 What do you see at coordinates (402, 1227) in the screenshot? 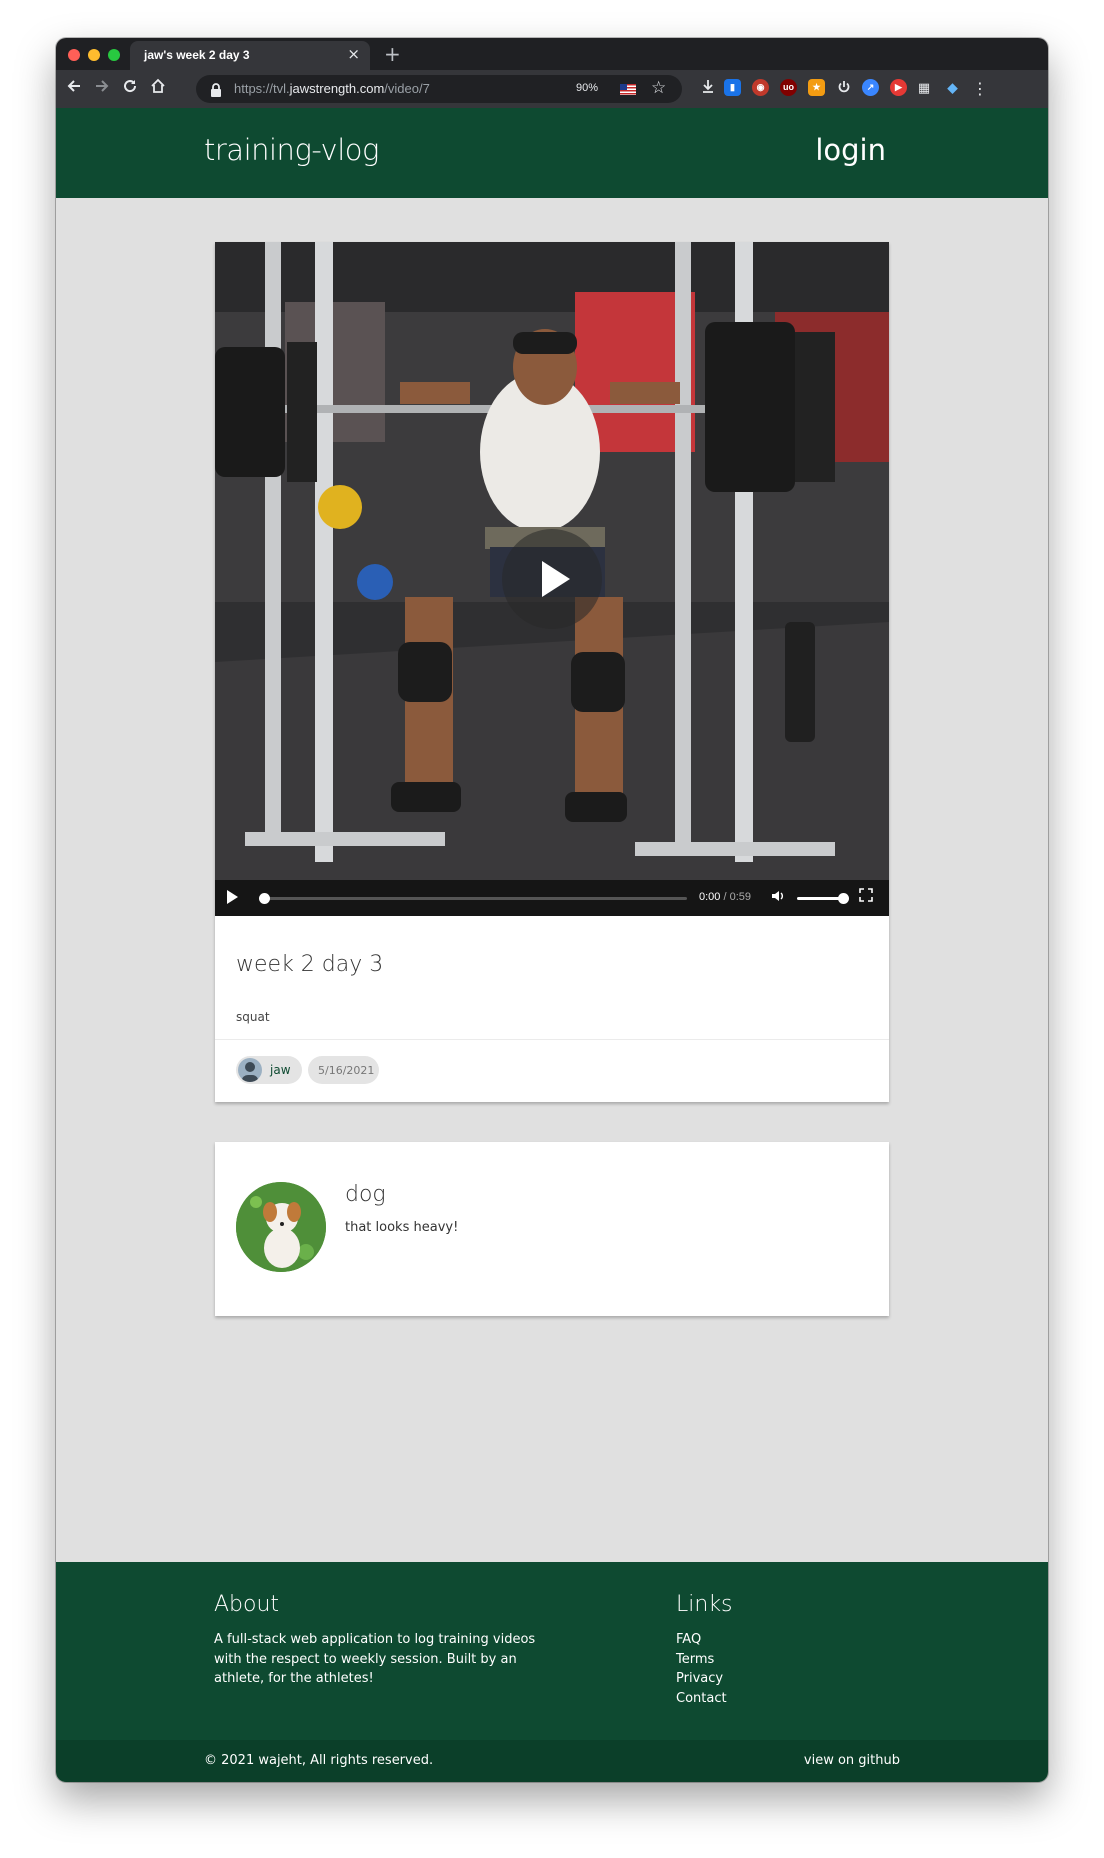
I see `comment-text: that looks heavy!` at bounding box center [402, 1227].